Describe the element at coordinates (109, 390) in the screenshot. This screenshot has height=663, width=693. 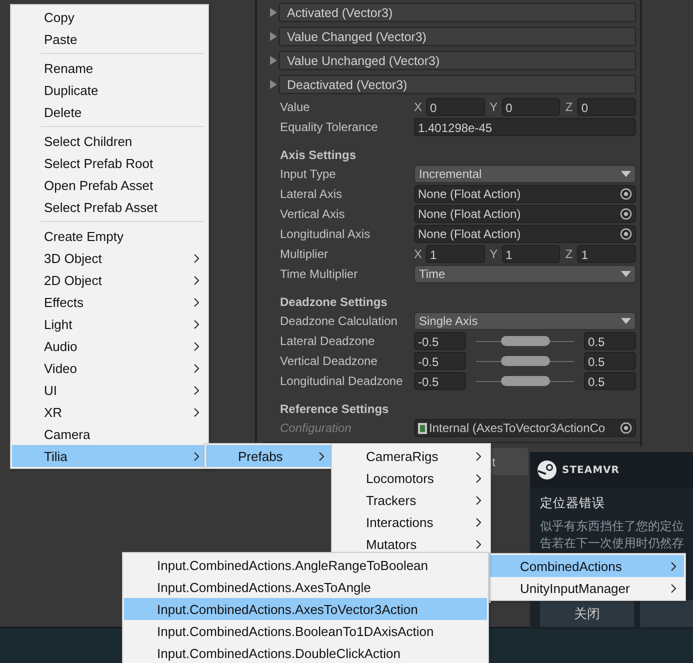
I see `menu-item: UI` at that location.